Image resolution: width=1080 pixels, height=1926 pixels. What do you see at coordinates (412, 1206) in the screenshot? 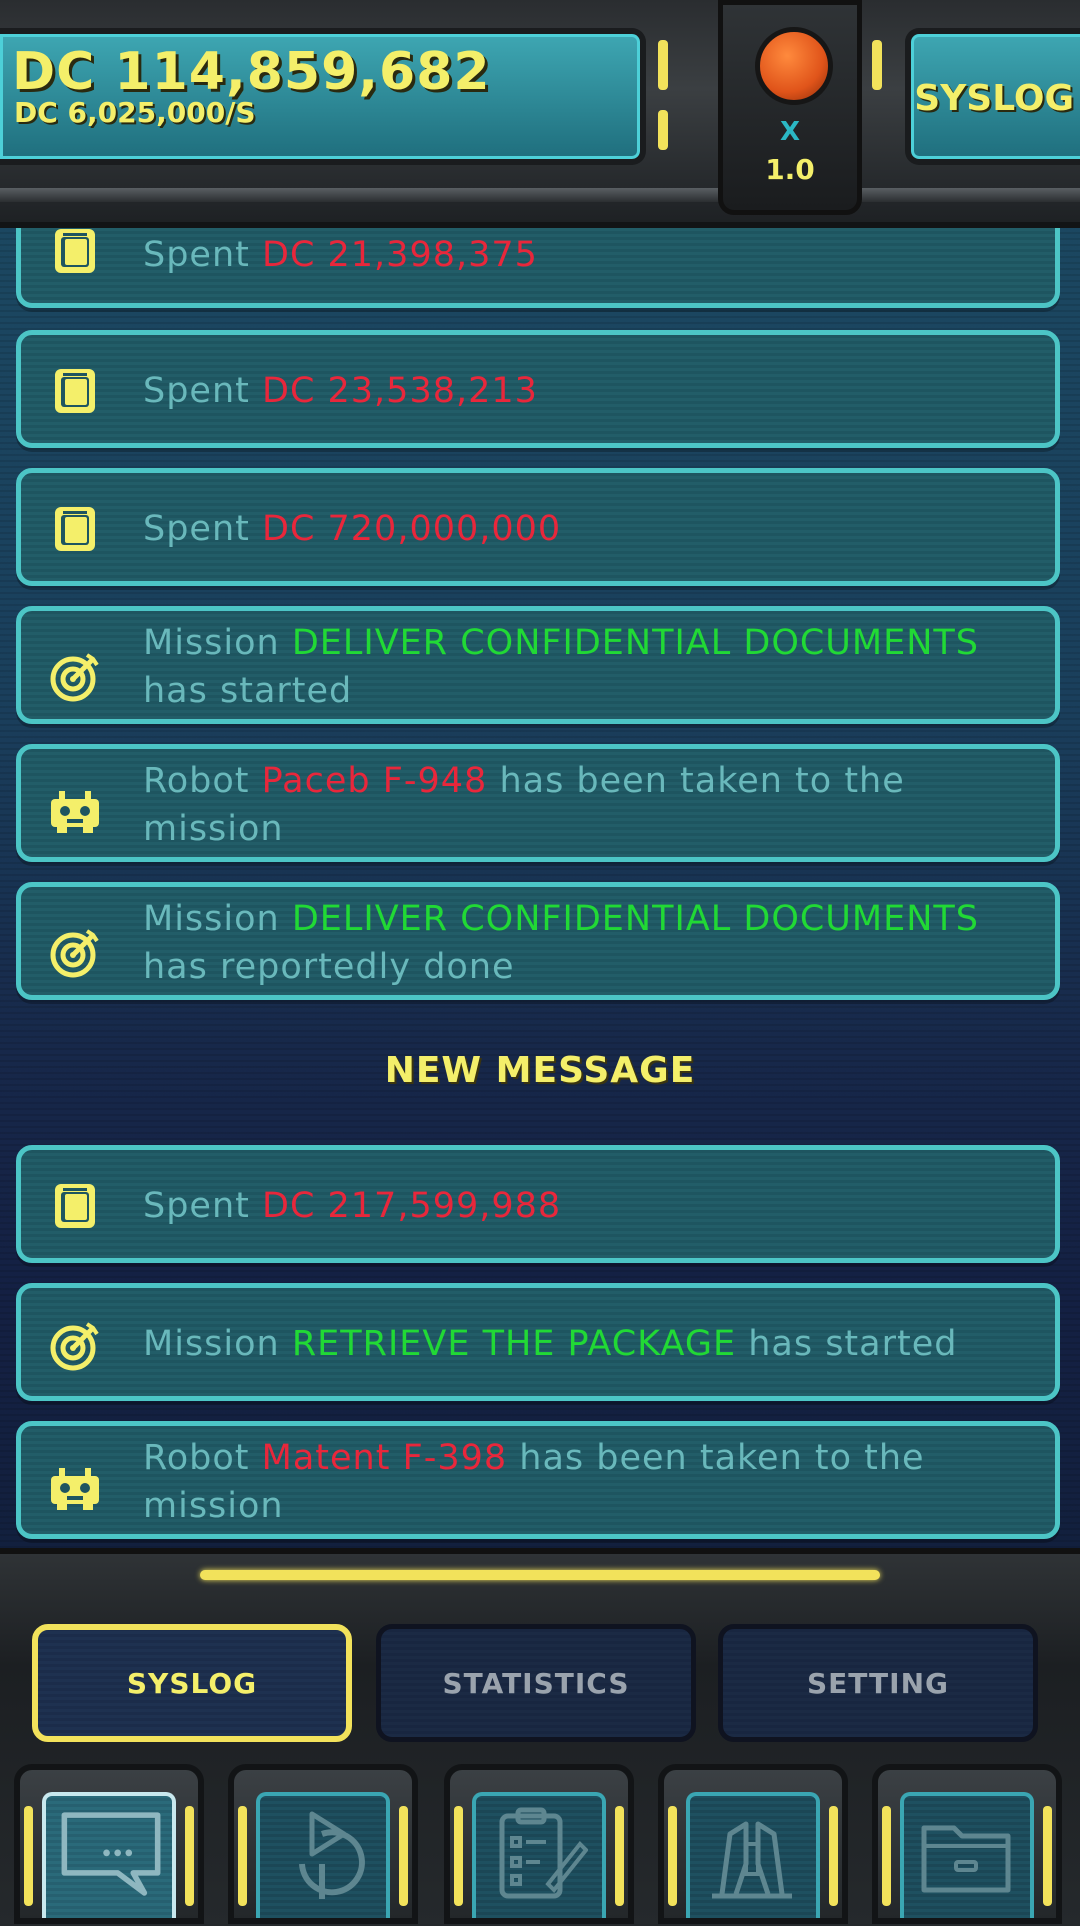
I see `log-amount: DC 217,599,988` at bounding box center [412, 1206].